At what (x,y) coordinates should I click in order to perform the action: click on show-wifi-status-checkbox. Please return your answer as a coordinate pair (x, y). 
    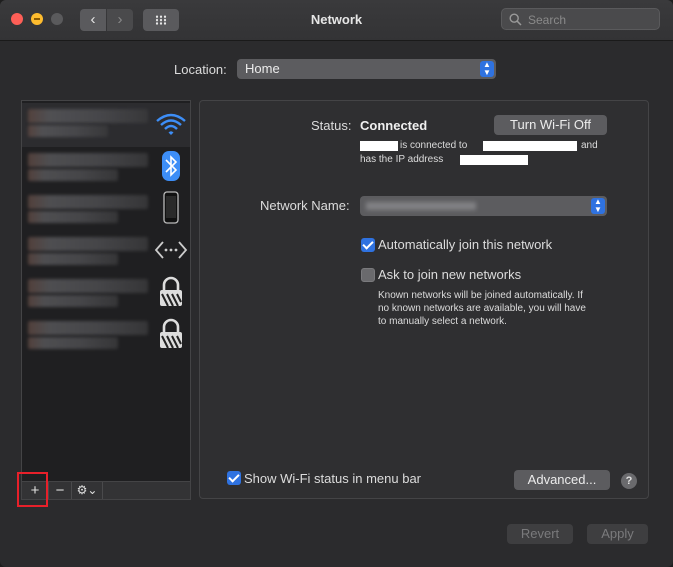
    Looking at the image, I should click on (234, 478).